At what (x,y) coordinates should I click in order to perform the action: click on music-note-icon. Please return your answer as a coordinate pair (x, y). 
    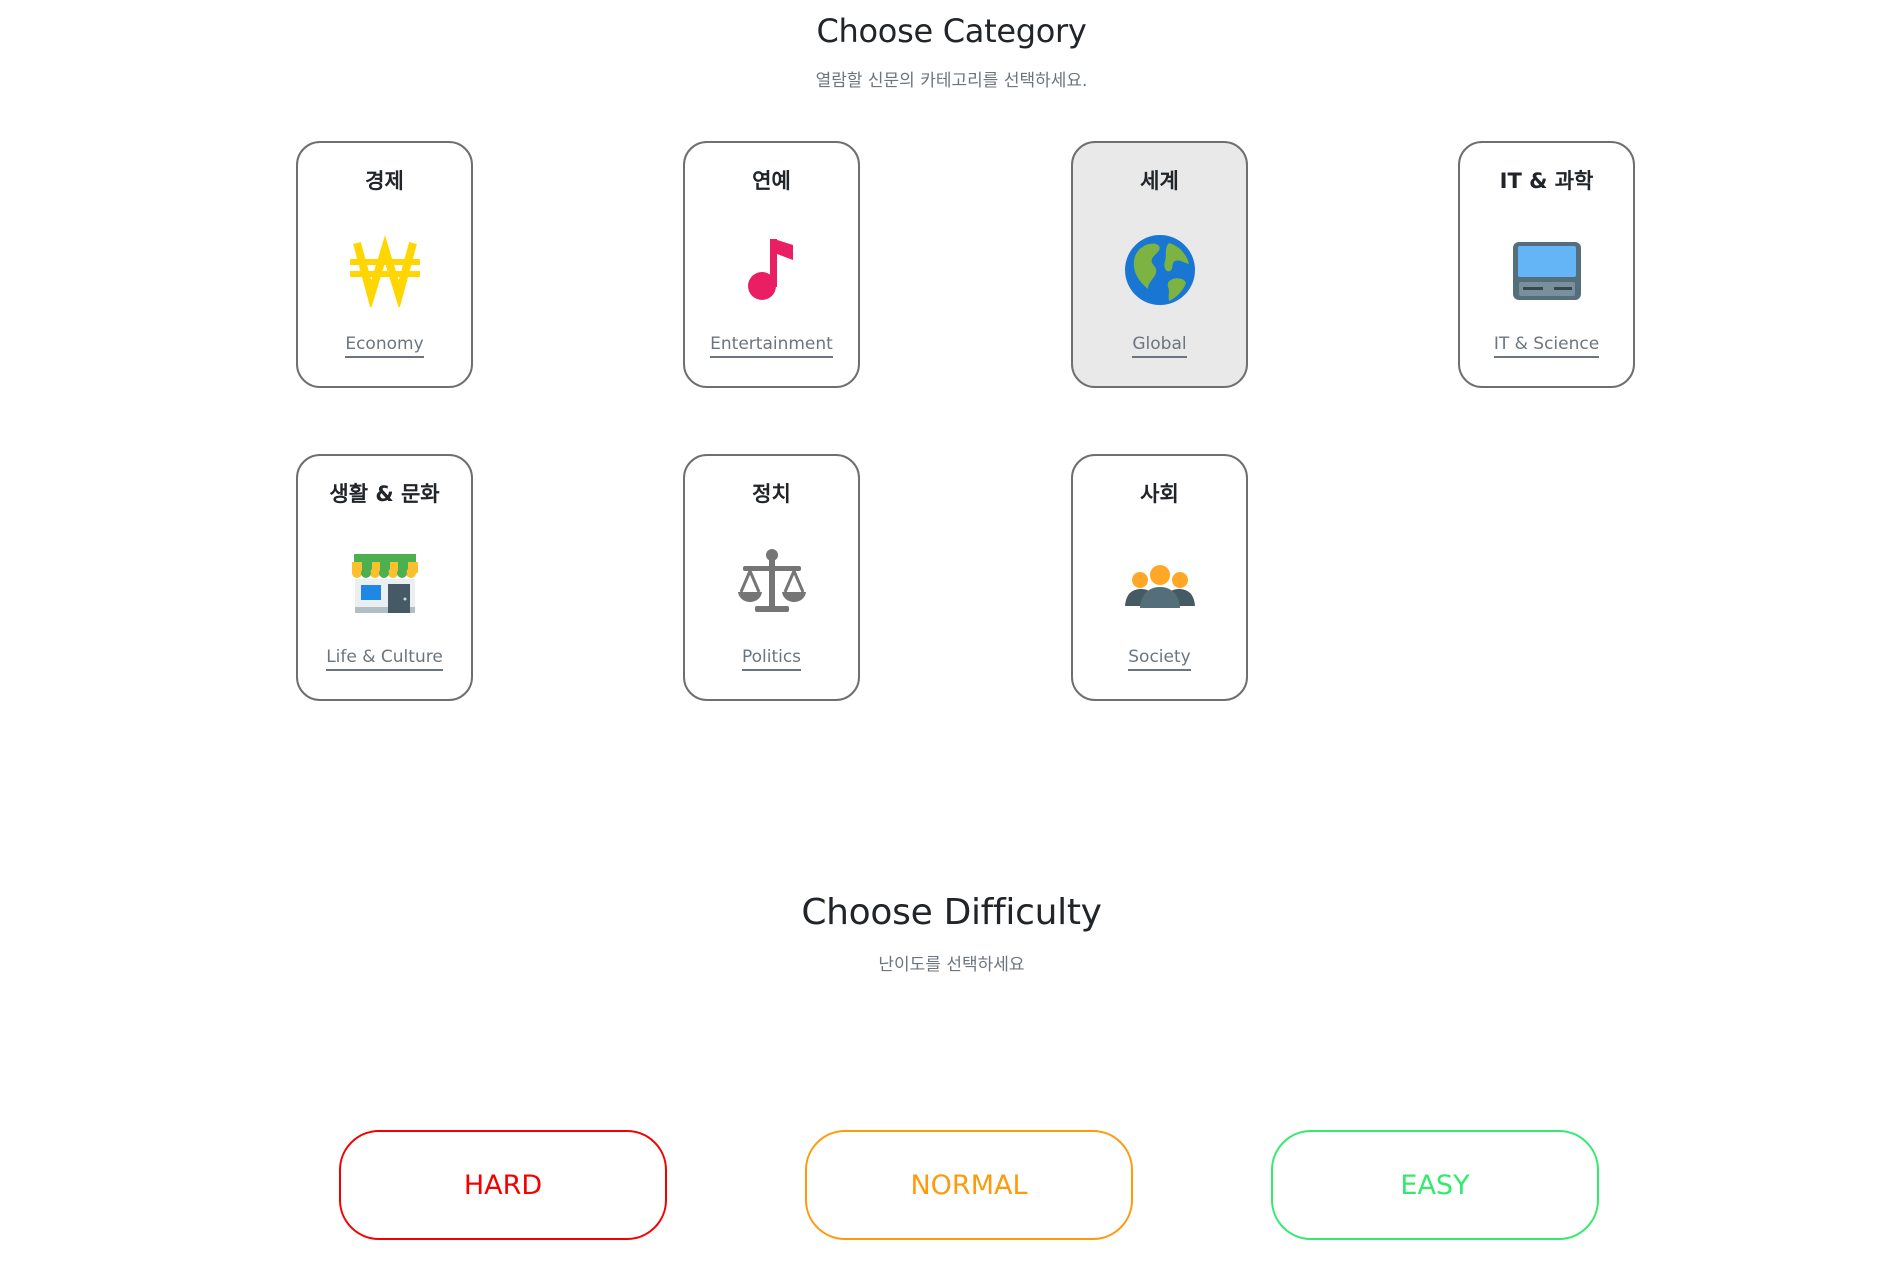
    Looking at the image, I should click on (772, 270).